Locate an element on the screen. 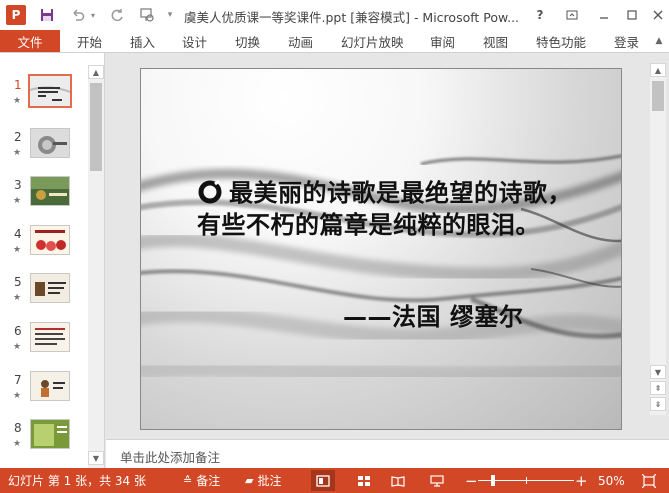 This screenshot has width=669, height=493. slide-sorter-icon is located at coordinates (364, 480).